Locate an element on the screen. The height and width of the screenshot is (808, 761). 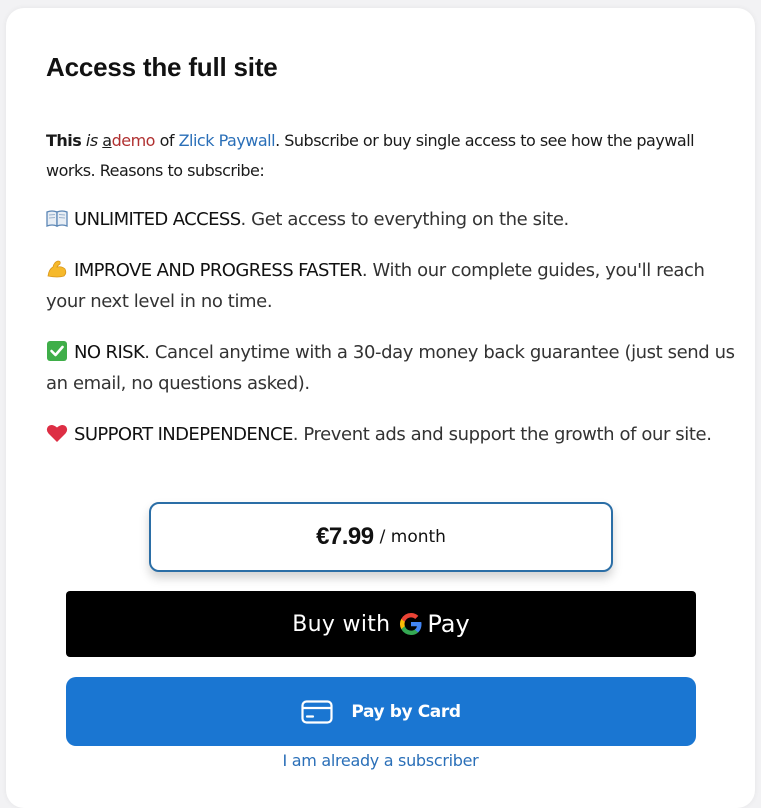
subscription-price-option: €7.99 / month is located at coordinates (381, 537).